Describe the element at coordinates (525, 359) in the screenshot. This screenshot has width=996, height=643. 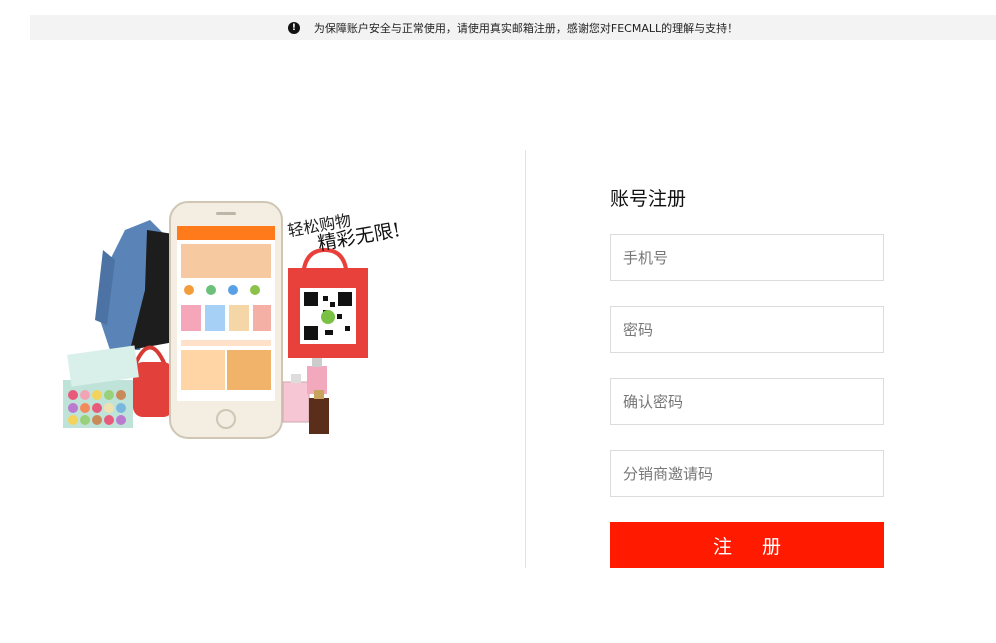
I see `vertical-divider` at that location.